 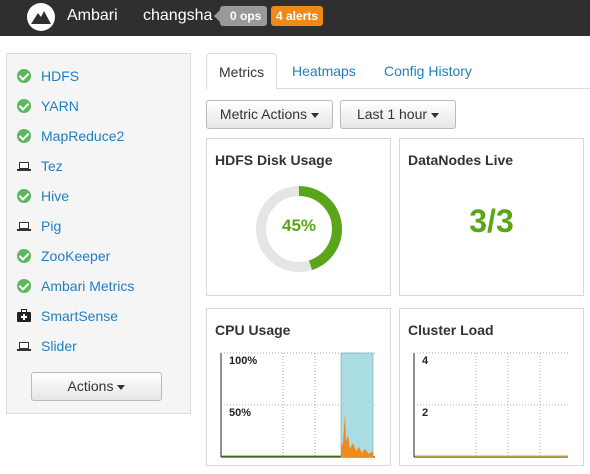 I want to click on y-tick-label: 4, so click(x=425, y=361).